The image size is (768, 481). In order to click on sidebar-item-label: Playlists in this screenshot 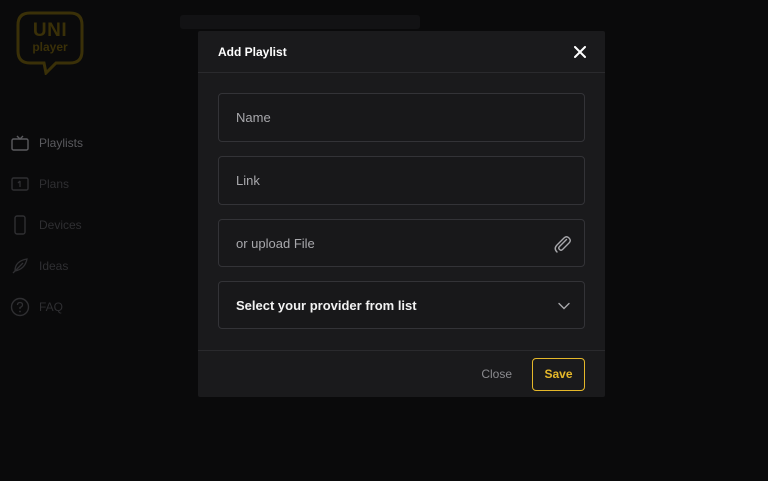, I will do `click(61, 143)`.